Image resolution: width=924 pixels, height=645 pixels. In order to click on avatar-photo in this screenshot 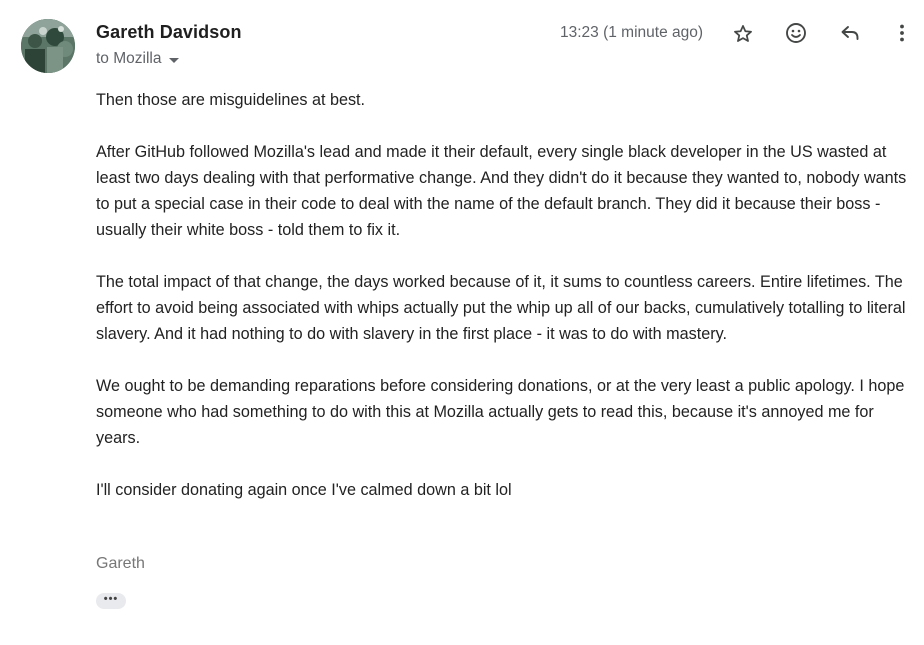, I will do `click(48, 46)`.